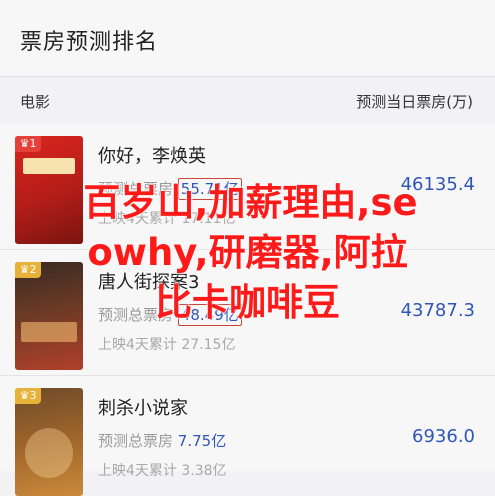 The height and width of the screenshot is (496, 495). Describe the element at coordinates (49, 190) in the screenshot. I see `movie-poster-1: ♛1` at that location.